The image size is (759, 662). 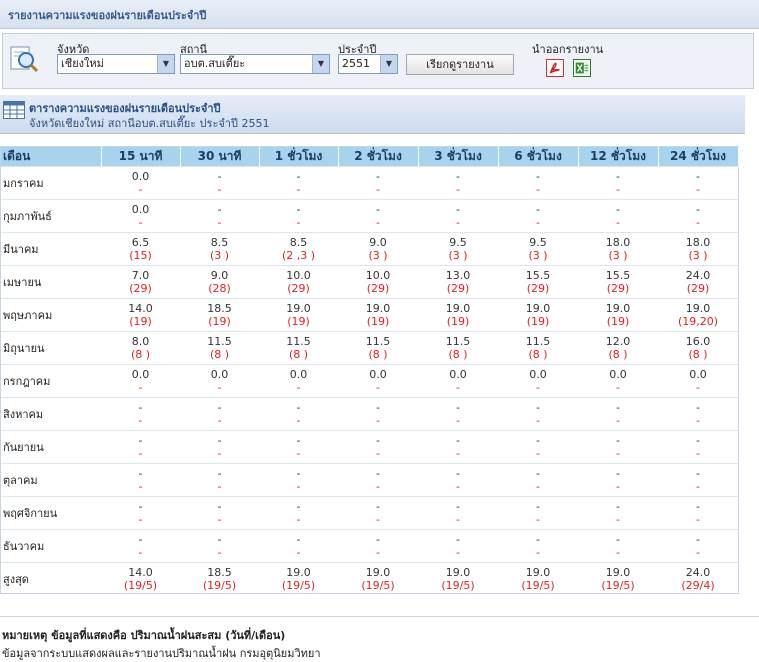 What do you see at coordinates (299, 157) in the screenshot?
I see `column-header: 1 ชั่วโมง` at bounding box center [299, 157].